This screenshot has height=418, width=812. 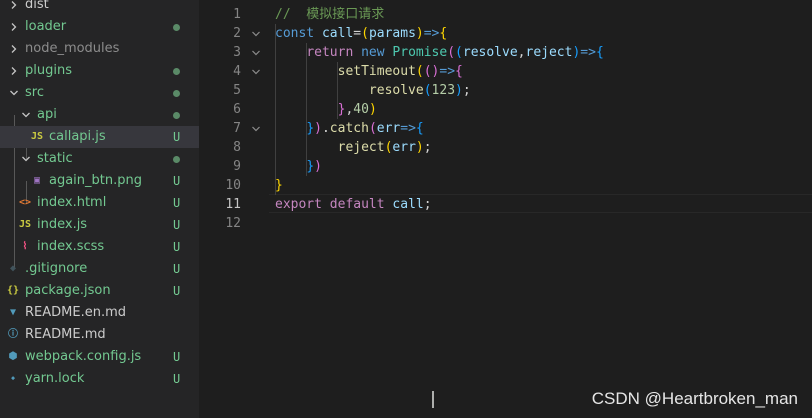 I want to click on code-line: setTimeout(()=>{, so click(x=369, y=71).